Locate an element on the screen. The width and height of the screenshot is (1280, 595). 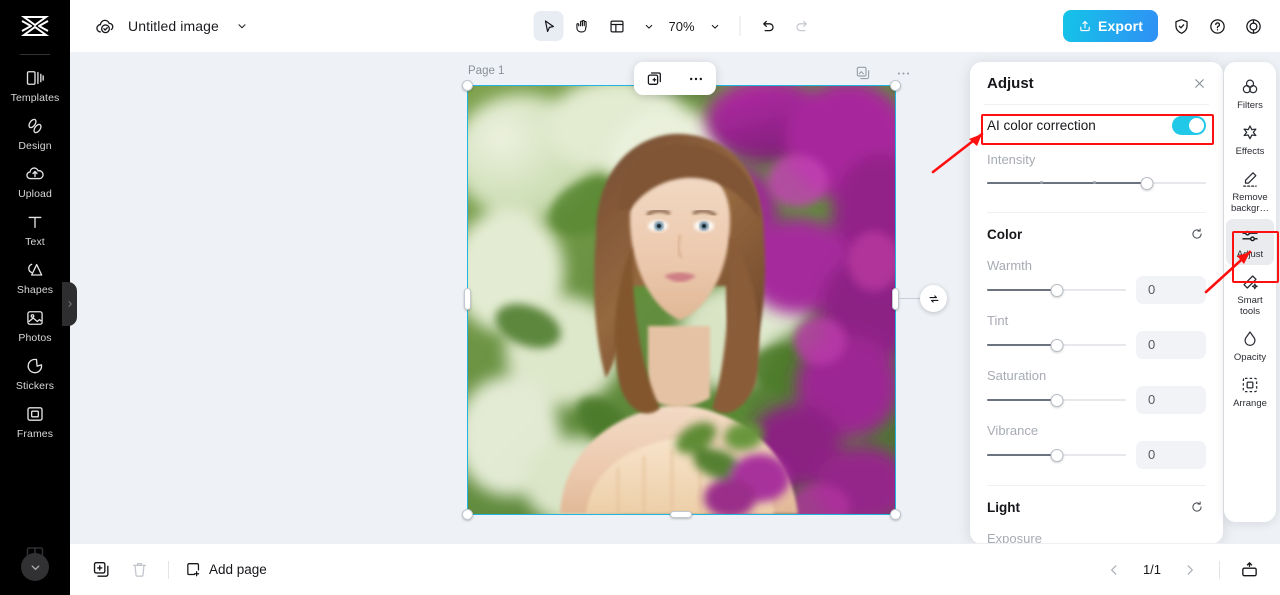
adjust-panel-header: Adjust is located at coordinates (1096, 83).